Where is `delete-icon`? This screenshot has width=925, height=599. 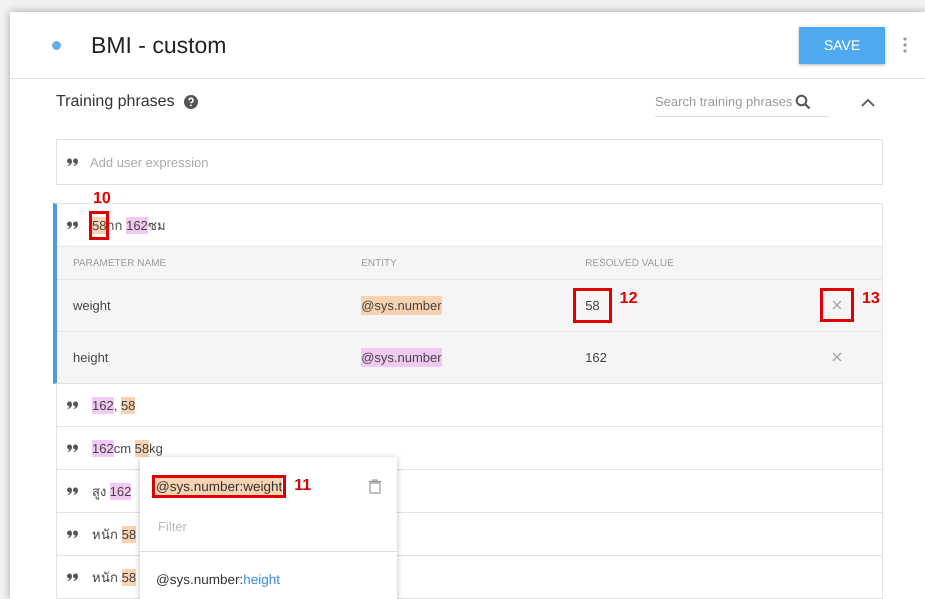
delete-icon is located at coordinates (375, 486).